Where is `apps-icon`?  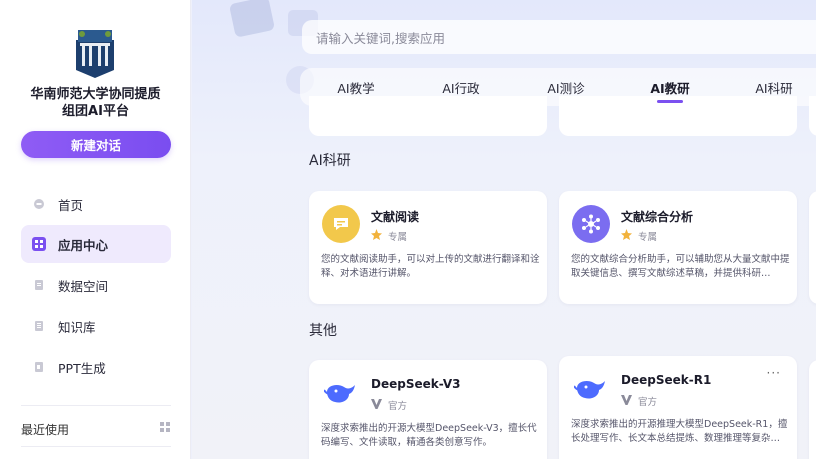 apps-icon is located at coordinates (39, 244).